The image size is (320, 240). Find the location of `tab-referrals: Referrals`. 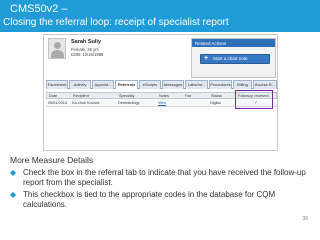

tab-referrals: Referrals is located at coordinates (126, 84).